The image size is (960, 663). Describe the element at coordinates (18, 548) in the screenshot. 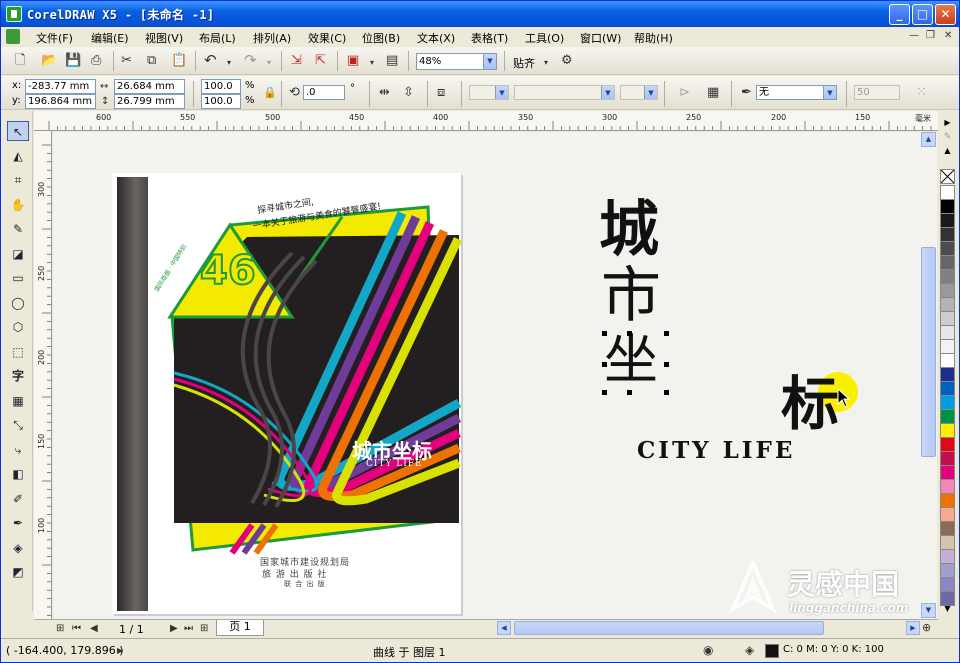

I see `fill-tool-icon: ◈` at that location.